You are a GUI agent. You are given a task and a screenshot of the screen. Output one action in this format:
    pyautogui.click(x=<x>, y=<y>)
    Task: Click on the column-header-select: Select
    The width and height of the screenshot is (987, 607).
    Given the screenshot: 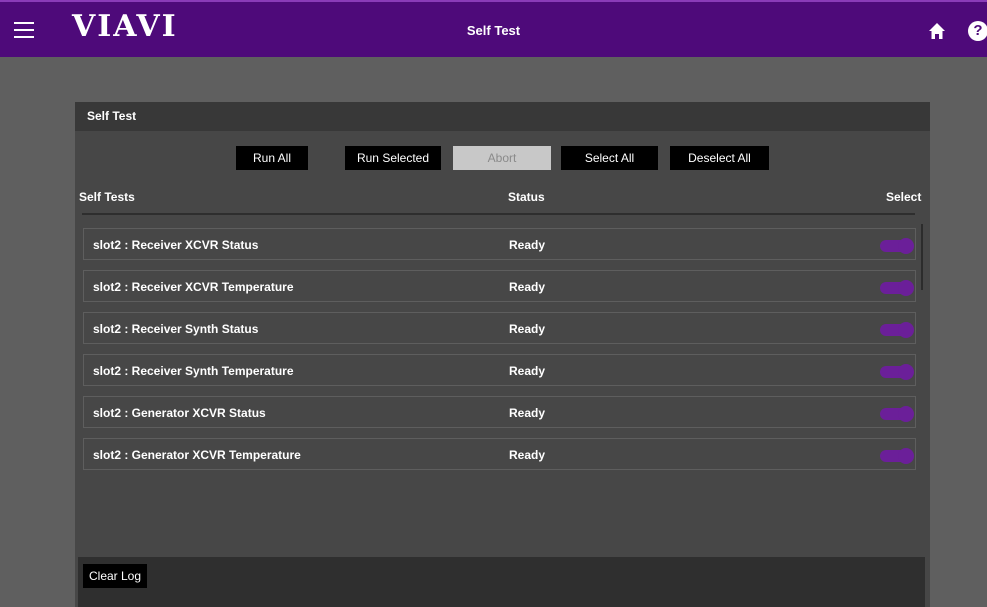 What is the action you would take?
    pyautogui.click(x=904, y=197)
    